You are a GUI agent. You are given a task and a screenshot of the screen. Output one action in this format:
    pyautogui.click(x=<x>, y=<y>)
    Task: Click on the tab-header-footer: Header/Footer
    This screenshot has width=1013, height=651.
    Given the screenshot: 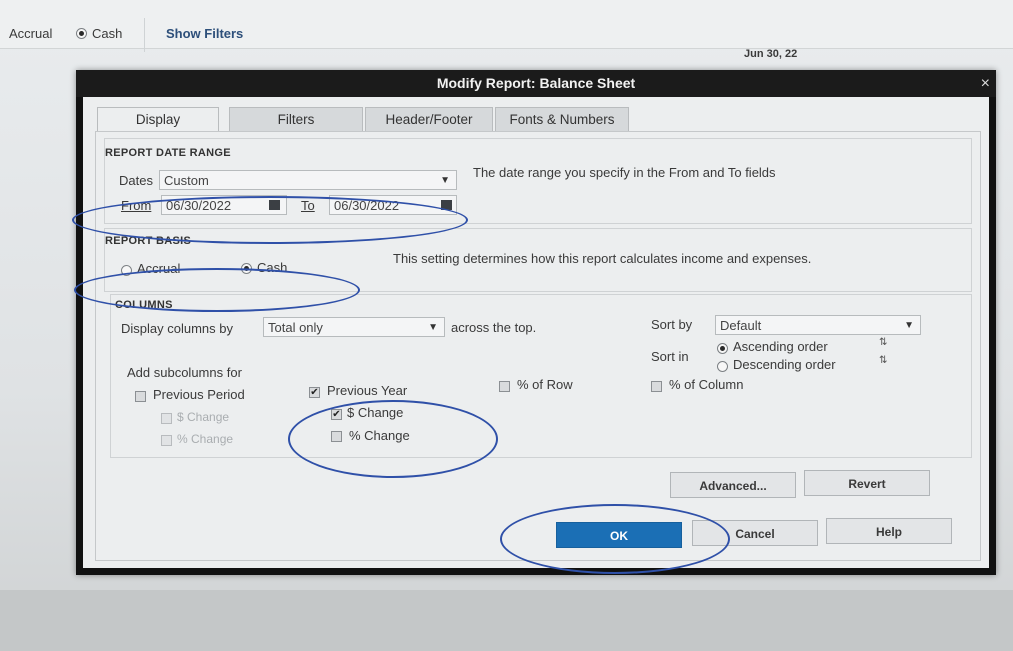 What is the action you would take?
    pyautogui.click(x=429, y=119)
    